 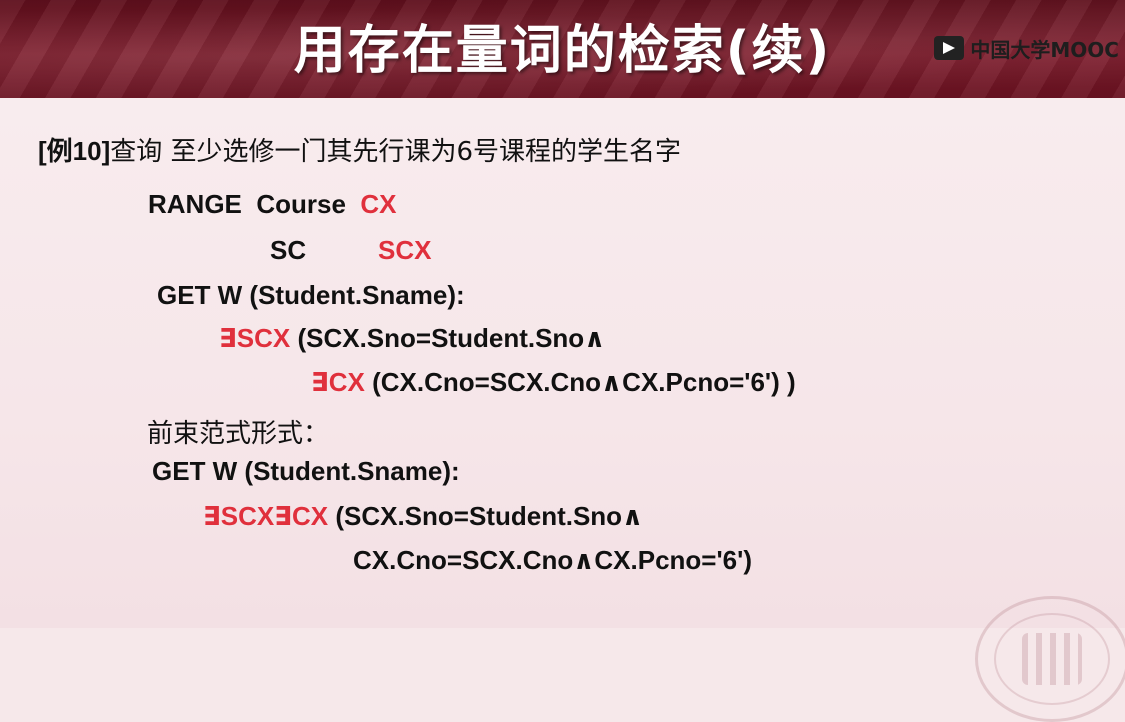 What do you see at coordinates (74, 151) in the screenshot?
I see `example-label: [例10]` at bounding box center [74, 151].